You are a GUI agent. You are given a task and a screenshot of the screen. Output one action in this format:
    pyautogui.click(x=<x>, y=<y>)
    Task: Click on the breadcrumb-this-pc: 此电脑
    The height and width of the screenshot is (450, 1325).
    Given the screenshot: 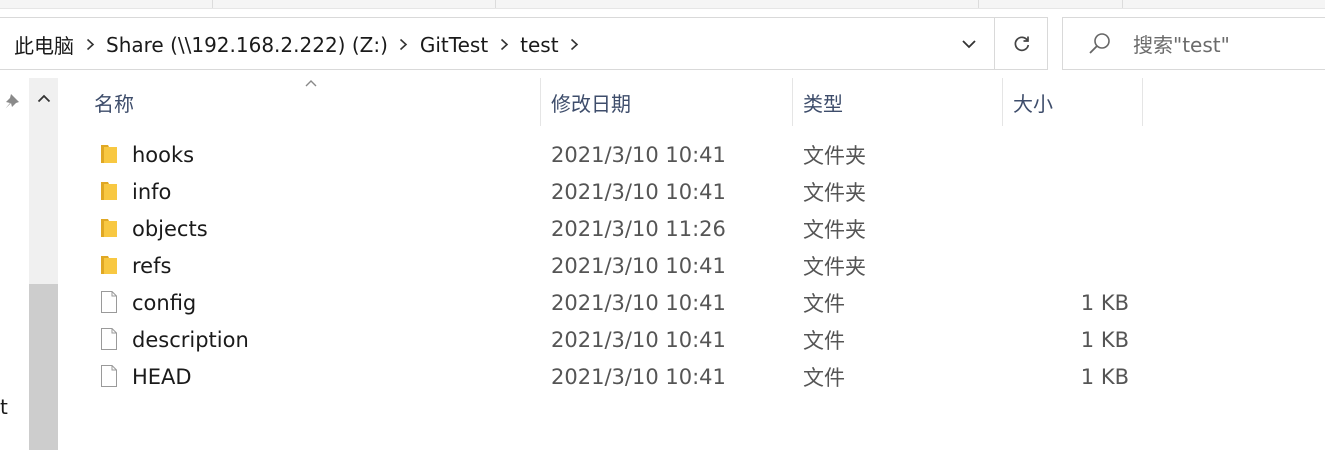 What is the action you would take?
    pyautogui.click(x=44, y=44)
    